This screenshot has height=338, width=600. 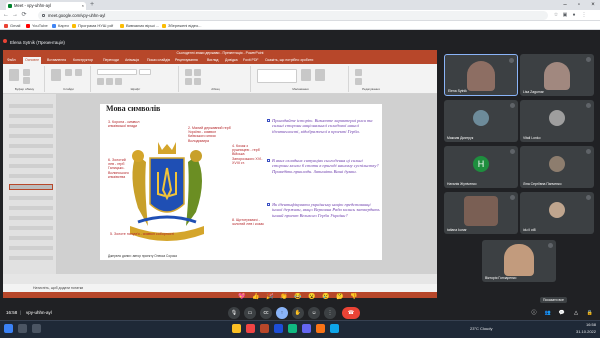 I want to click on present-button: ↑, so click(x=282, y=313).